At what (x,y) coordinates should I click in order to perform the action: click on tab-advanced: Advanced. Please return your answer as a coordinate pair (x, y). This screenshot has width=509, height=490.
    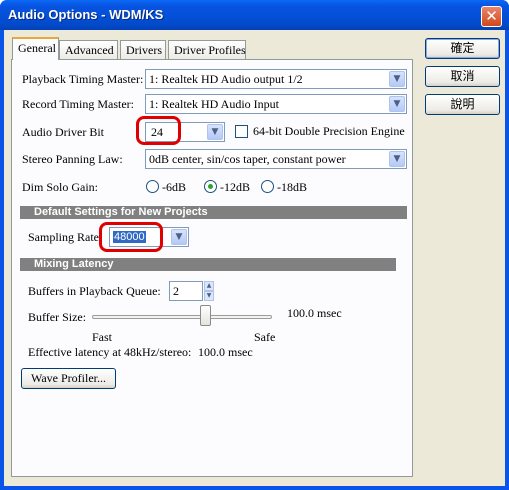
    Looking at the image, I should click on (88, 49).